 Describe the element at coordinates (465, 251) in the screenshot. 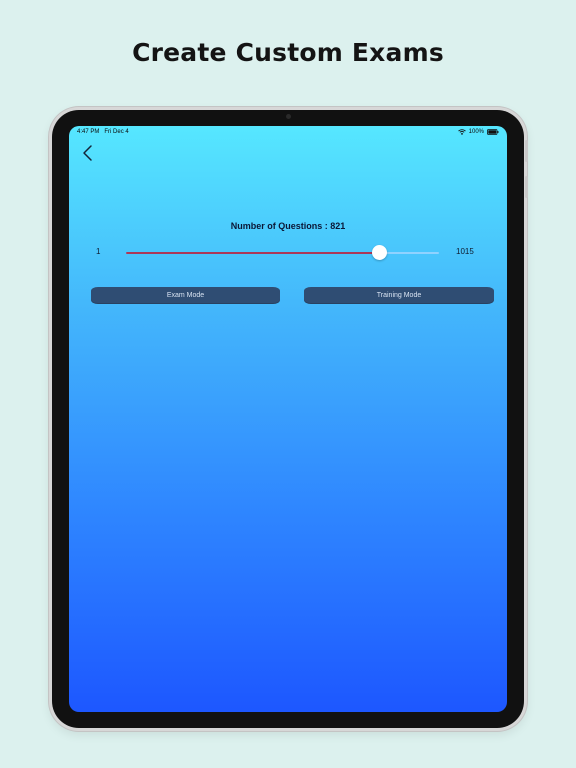

I see `slider-max-label: 1015` at that location.